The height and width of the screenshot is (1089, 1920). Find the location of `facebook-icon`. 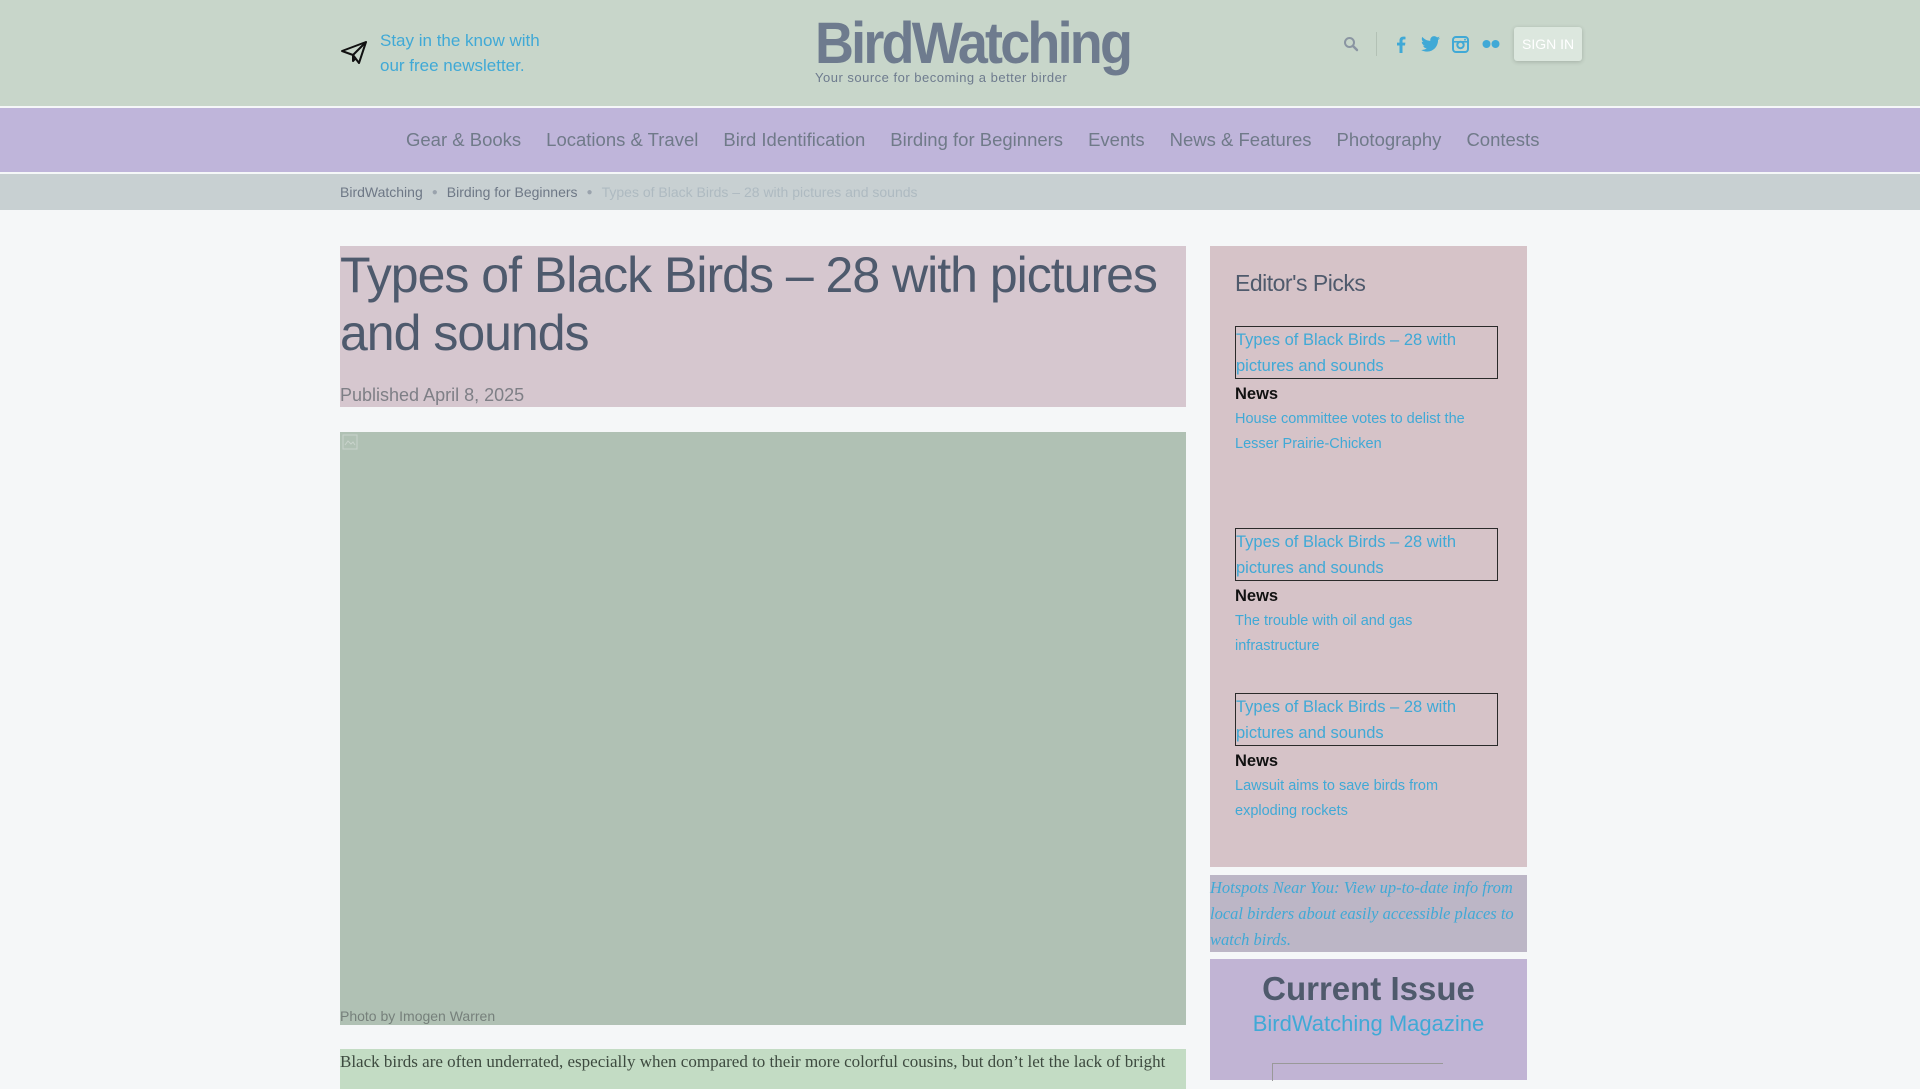

facebook-icon is located at coordinates (1400, 44).